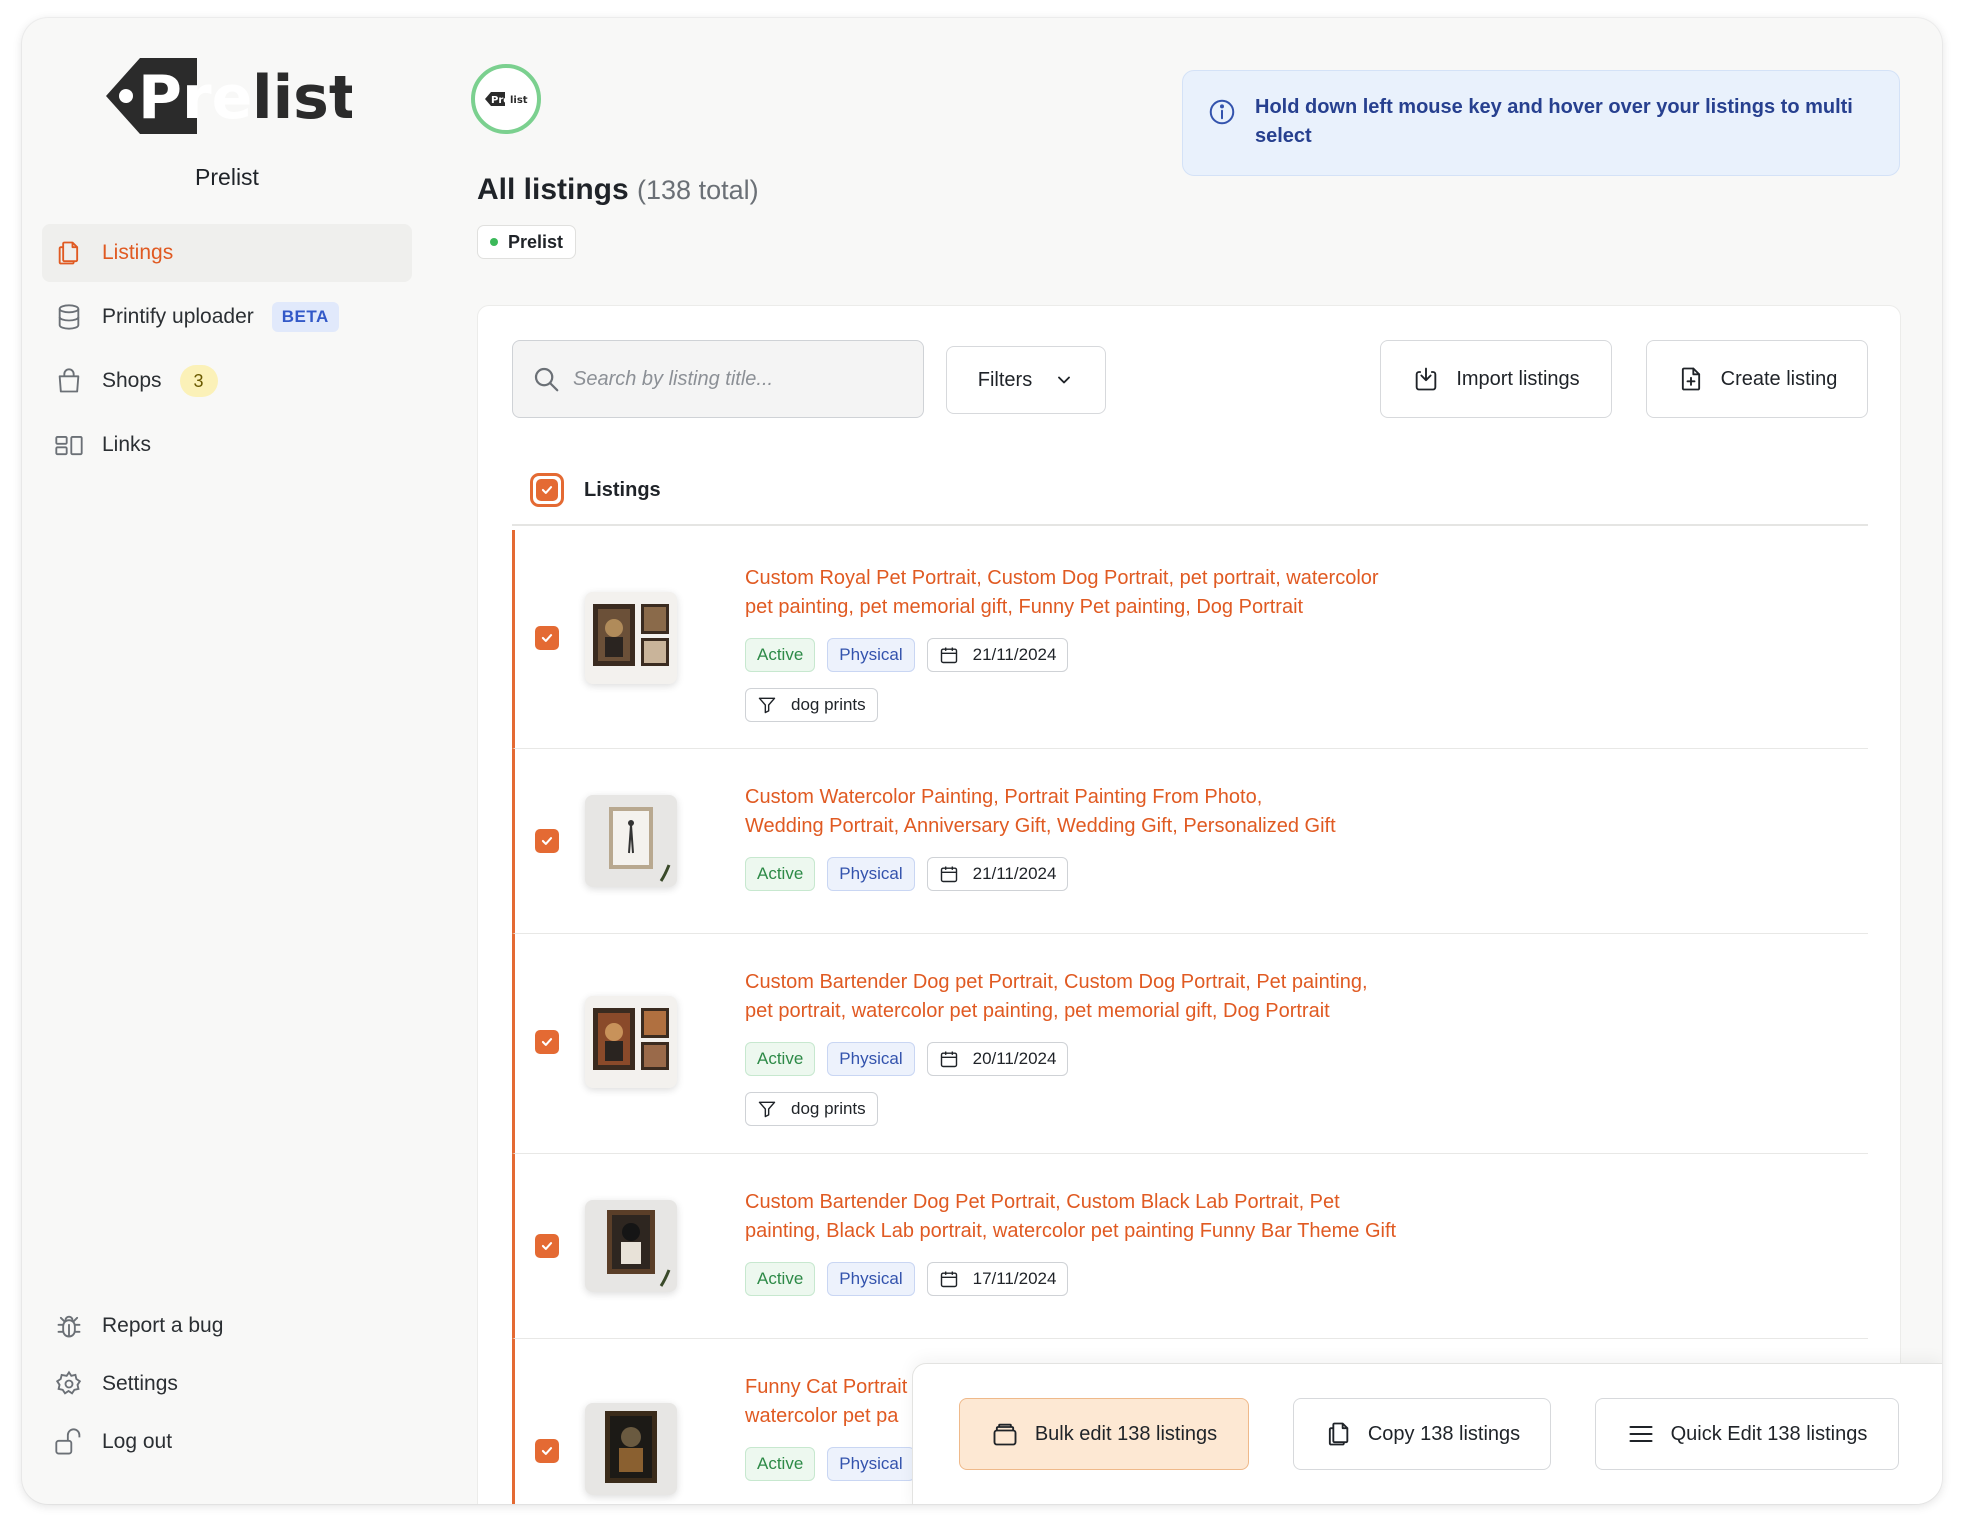 The image size is (1964, 1530). I want to click on status-dot, so click(494, 242).